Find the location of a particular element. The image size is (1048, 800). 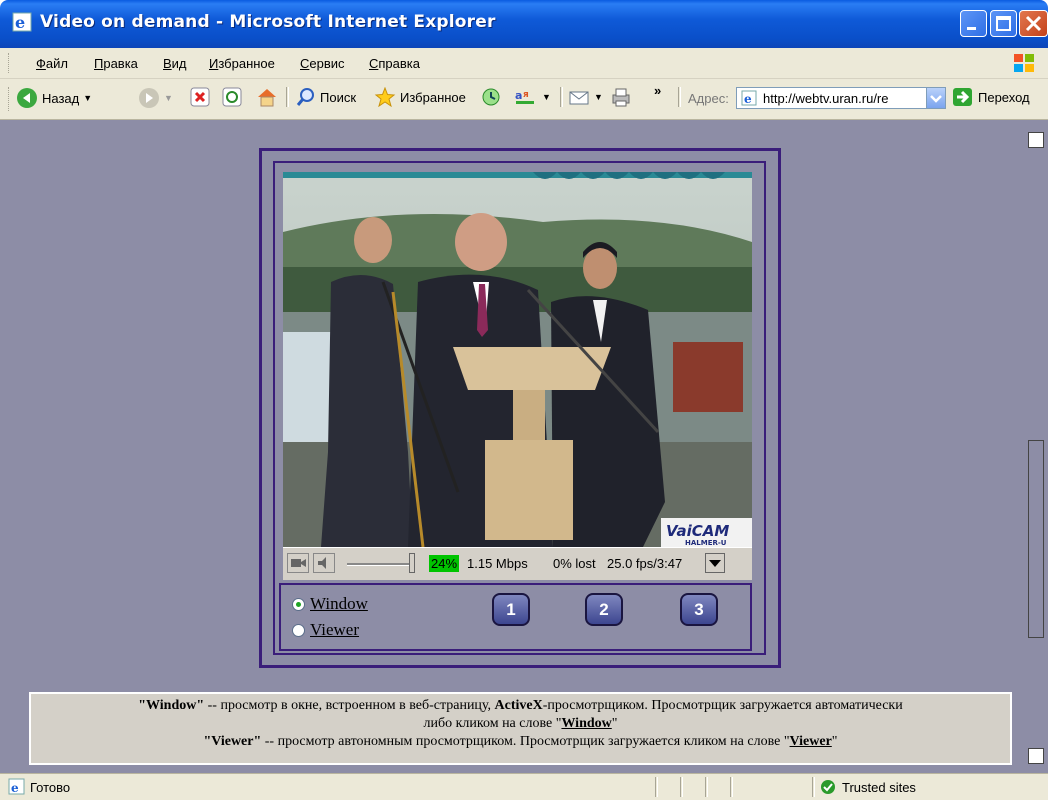

page-done-icon: e is located at coordinates (16, 786).